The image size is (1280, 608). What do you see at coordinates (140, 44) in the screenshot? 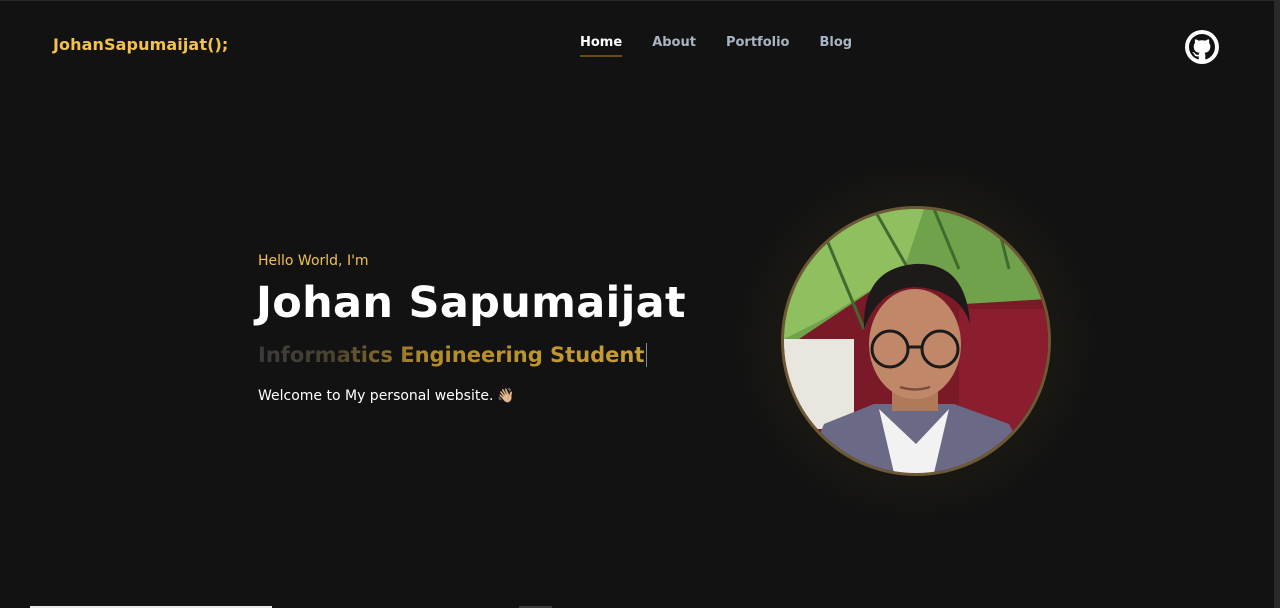
I see `site-logo: JohanSapumaijat();` at bounding box center [140, 44].